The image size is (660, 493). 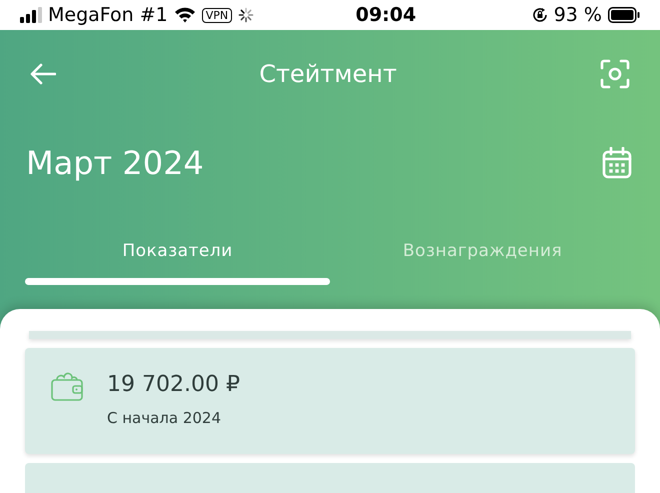 I want to click on clock-time: 09:04, so click(x=386, y=15).